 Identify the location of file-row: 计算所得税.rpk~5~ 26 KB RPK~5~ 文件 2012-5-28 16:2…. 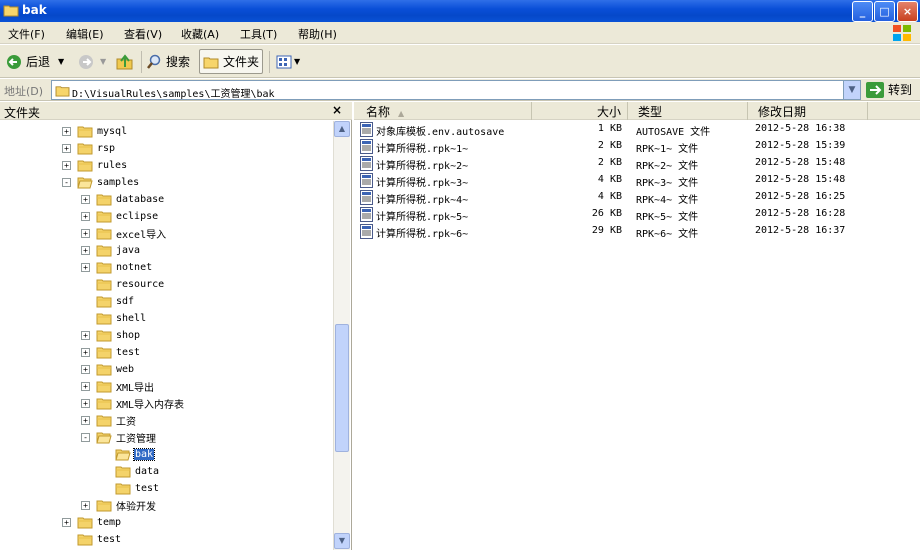
(637, 214).